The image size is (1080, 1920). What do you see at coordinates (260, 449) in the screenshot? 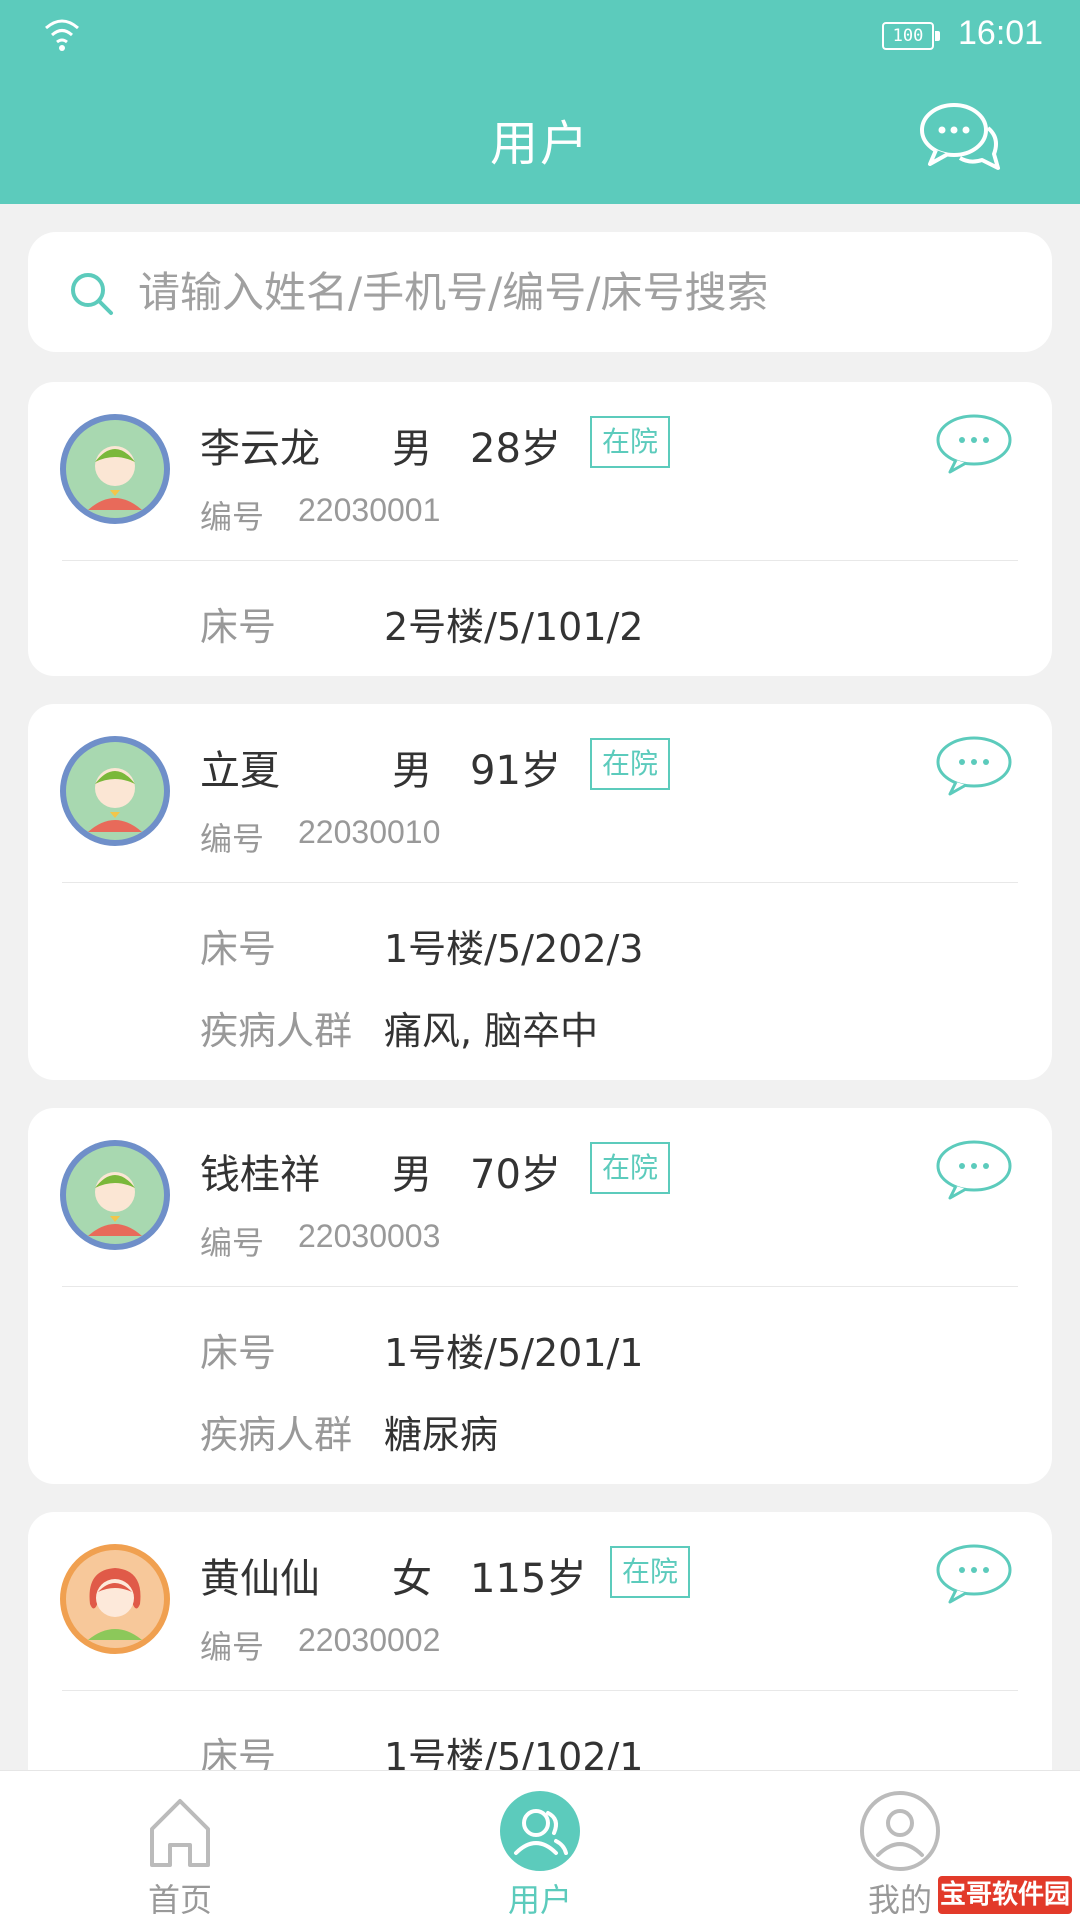
I see `user-name: 李云龙` at bounding box center [260, 449].